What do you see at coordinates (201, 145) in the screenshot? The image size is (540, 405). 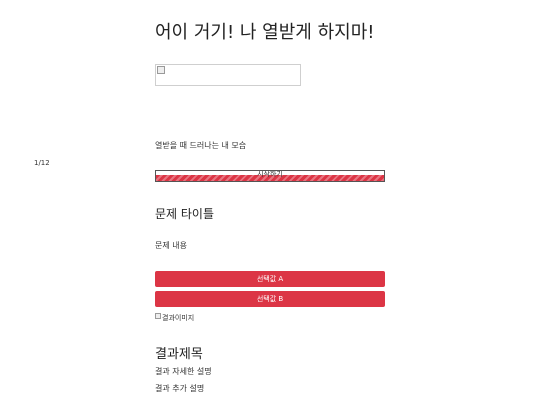 I see `hero-caption: 열받을 때 드러나는 내 모습` at bounding box center [201, 145].